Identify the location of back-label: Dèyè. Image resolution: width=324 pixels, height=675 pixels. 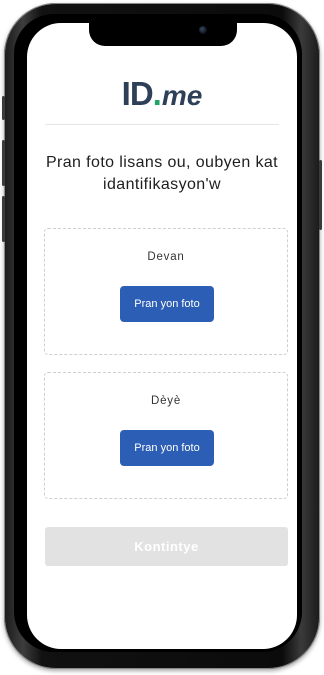
(166, 401).